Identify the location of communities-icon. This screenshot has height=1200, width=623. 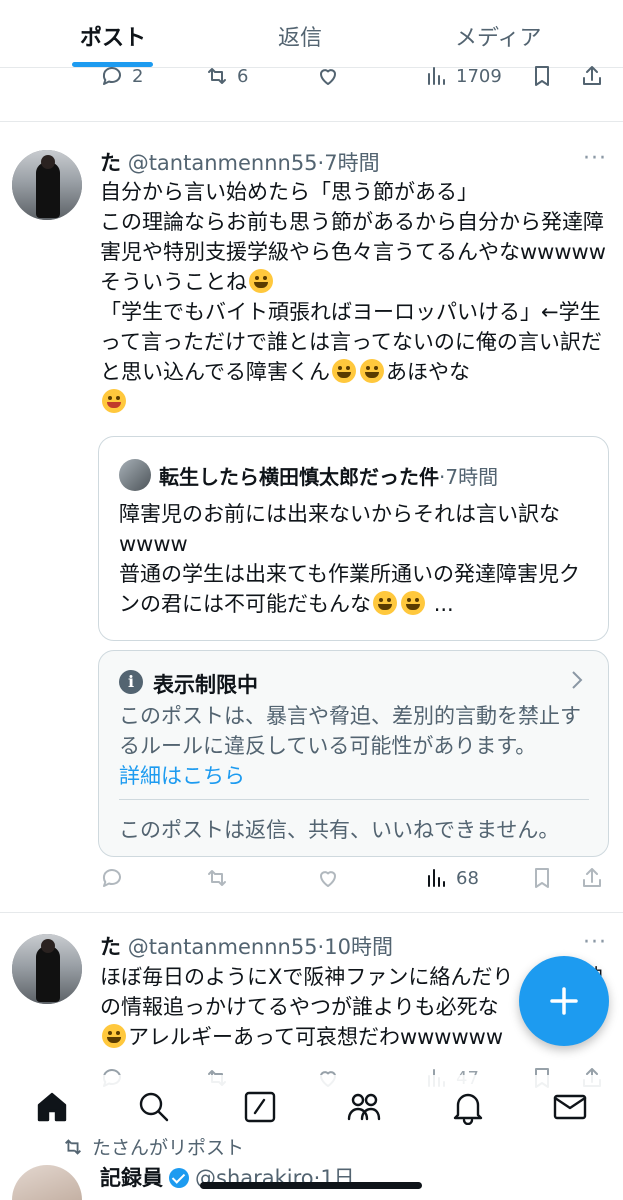
(364, 1107).